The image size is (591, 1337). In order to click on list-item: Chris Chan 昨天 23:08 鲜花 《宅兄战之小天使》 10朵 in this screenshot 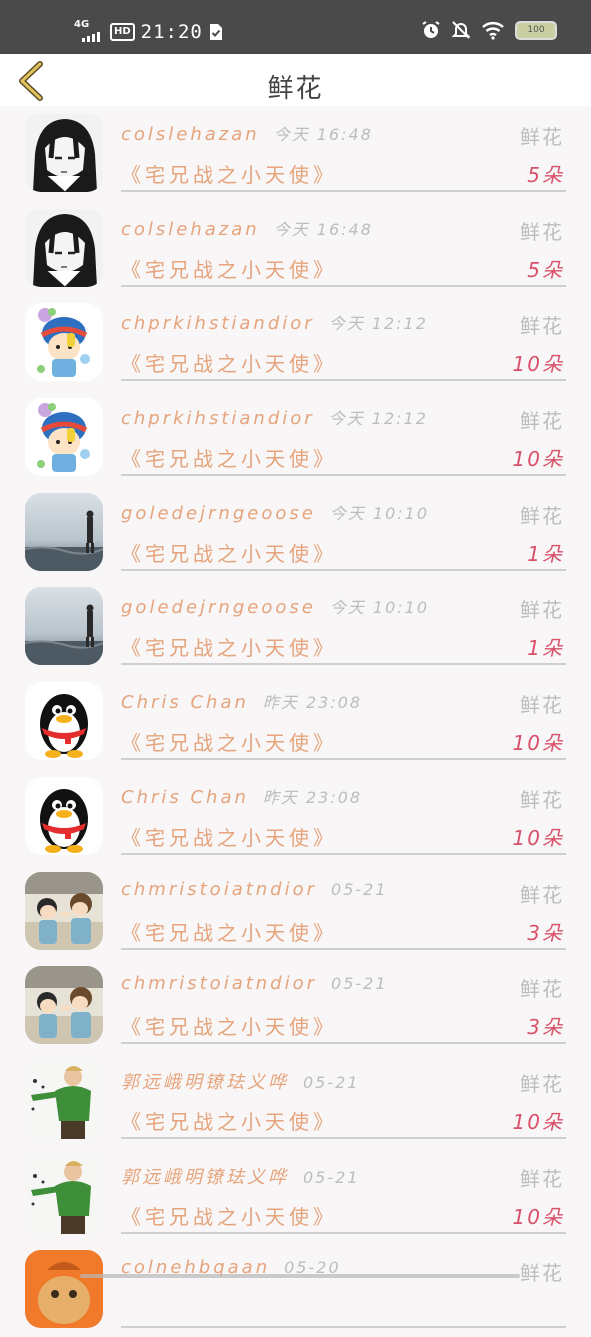, I will do `click(295, 721)`.